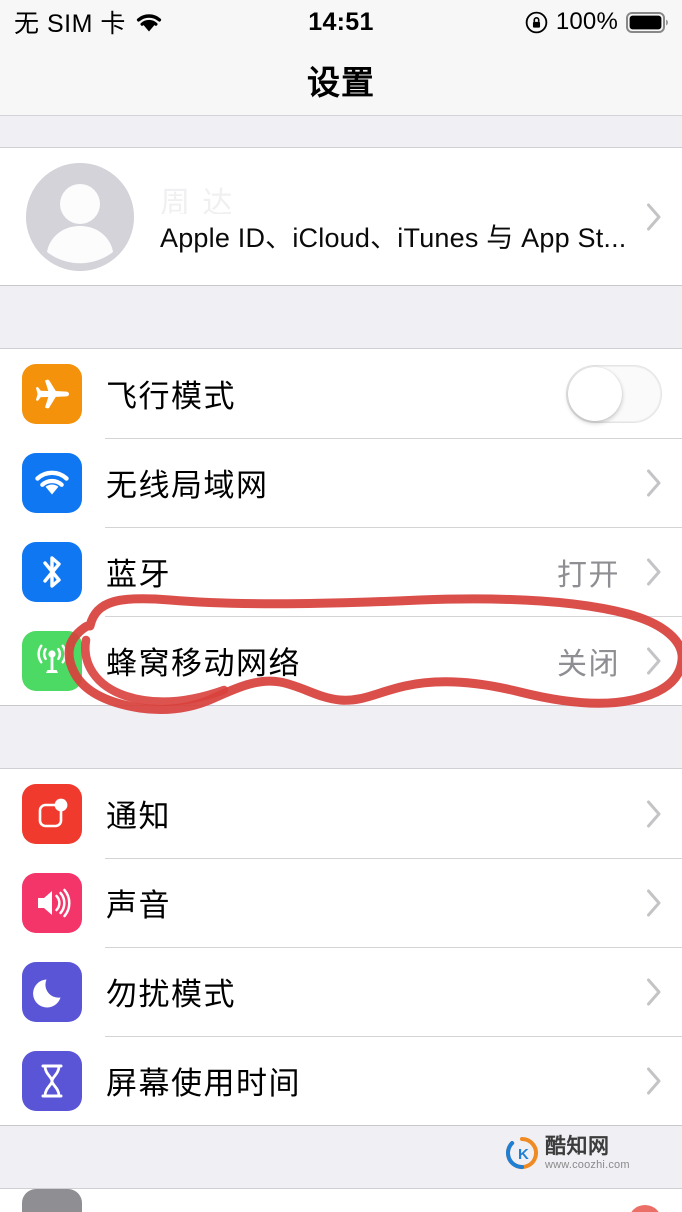 The image size is (682, 1212). What do you see at coordinates (52, 813) in the screenshot?
I see `notifications-icon` at bounding box center [52, 813].